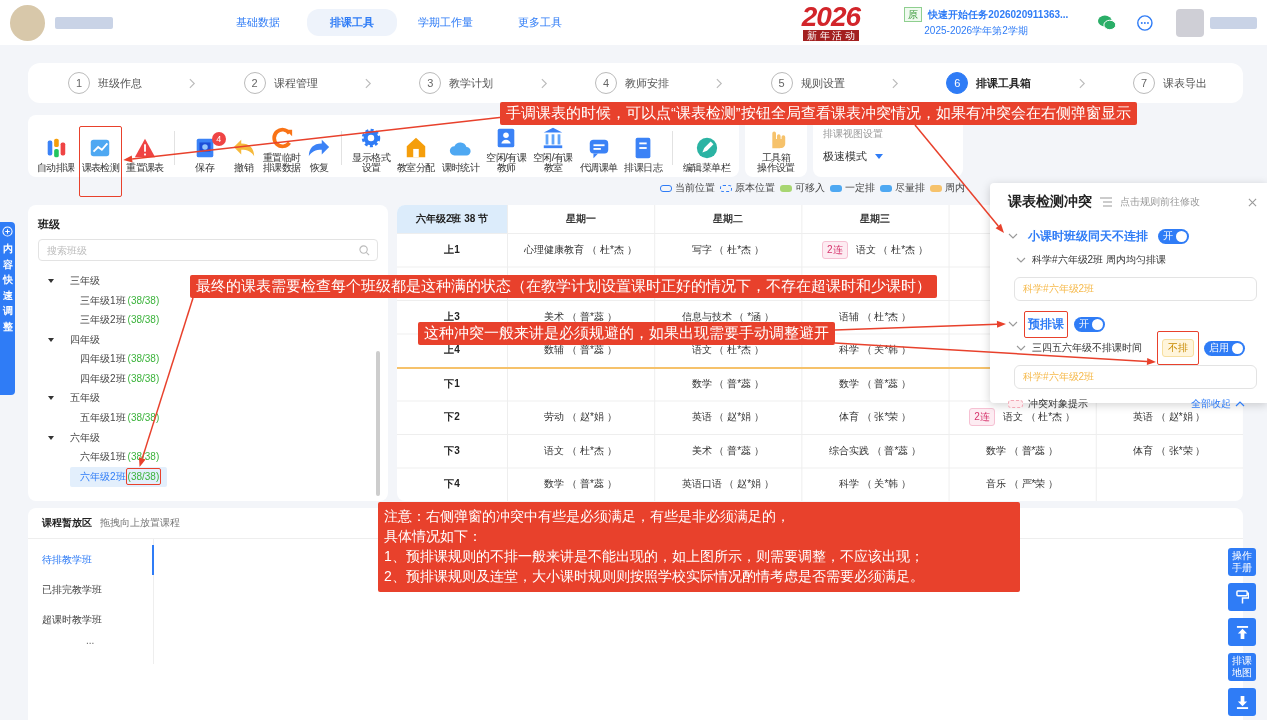  Describe the element at coordinates (378, 423) in the screenshot. I see `scrollbar-thumb` at that location.